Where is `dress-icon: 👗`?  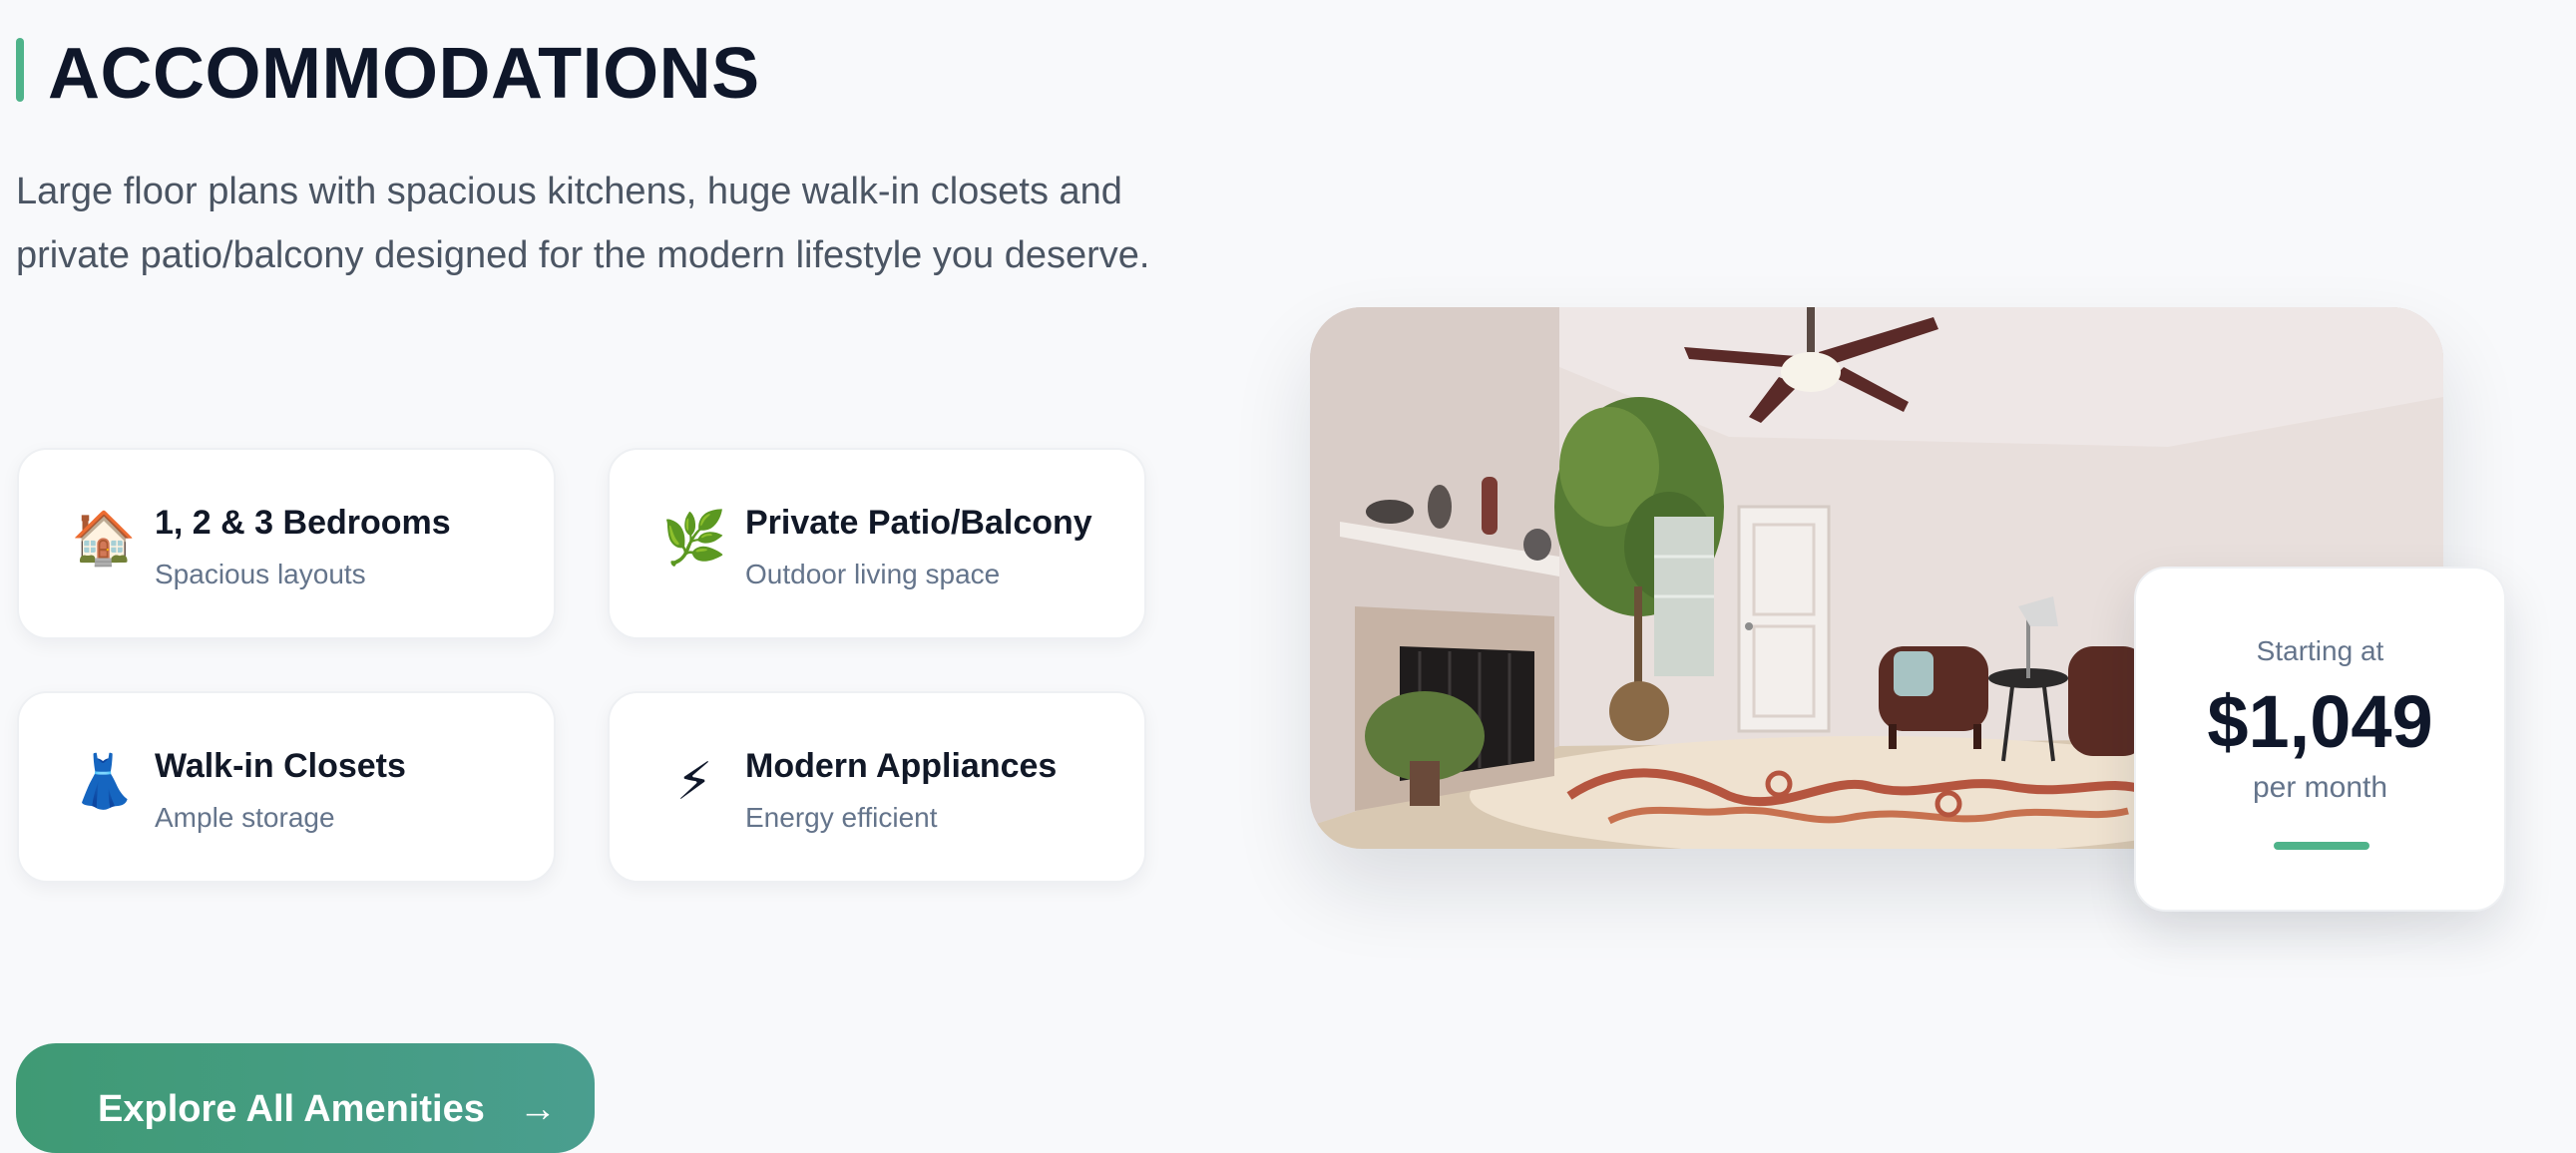 dress-icon: 👗 is located at coordinates (104, 782).